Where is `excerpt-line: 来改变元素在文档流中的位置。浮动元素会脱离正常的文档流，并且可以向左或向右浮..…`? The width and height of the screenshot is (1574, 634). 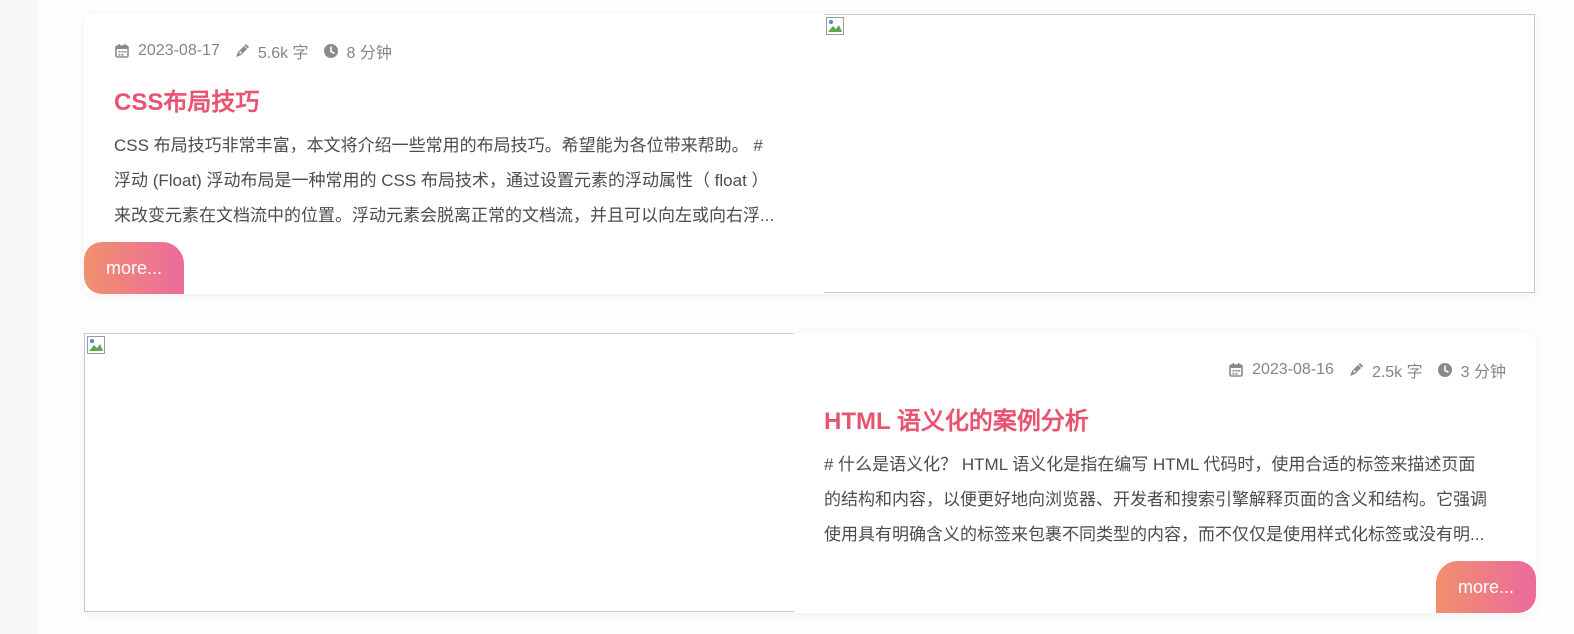 excerpt-line: 来改变元素在文档流中的位置。浮动元素会脱离正常的文档流，并且可以向左或向右浮..… is located at coordinates (444, 215).